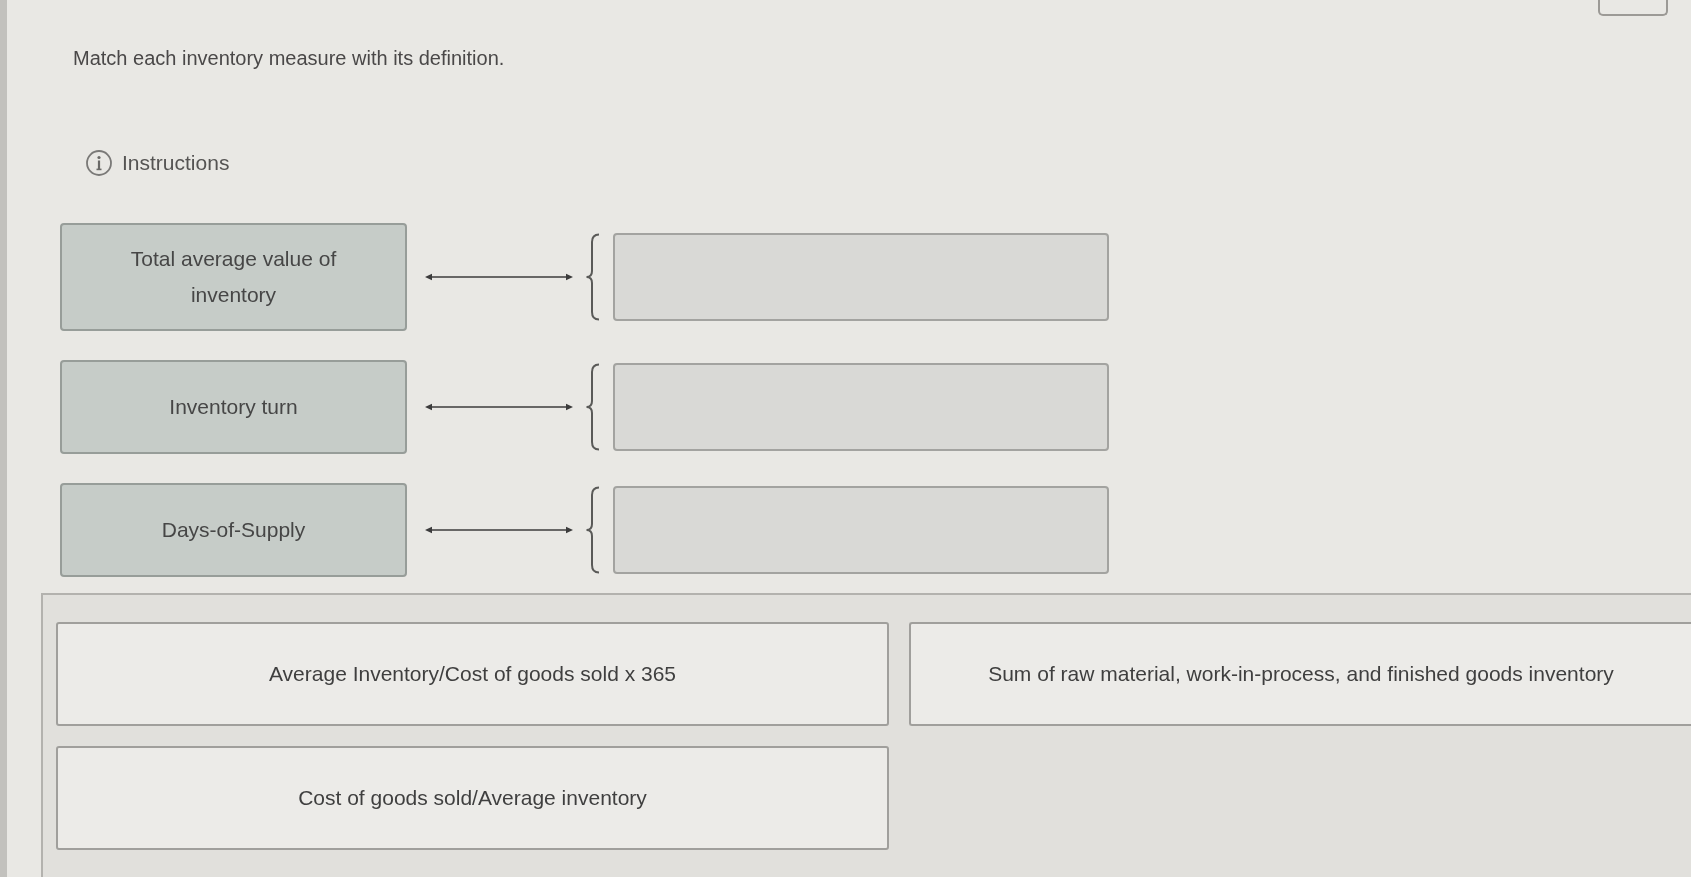  I want to click on term-card: Total average value of inventory, so click(233, 277).